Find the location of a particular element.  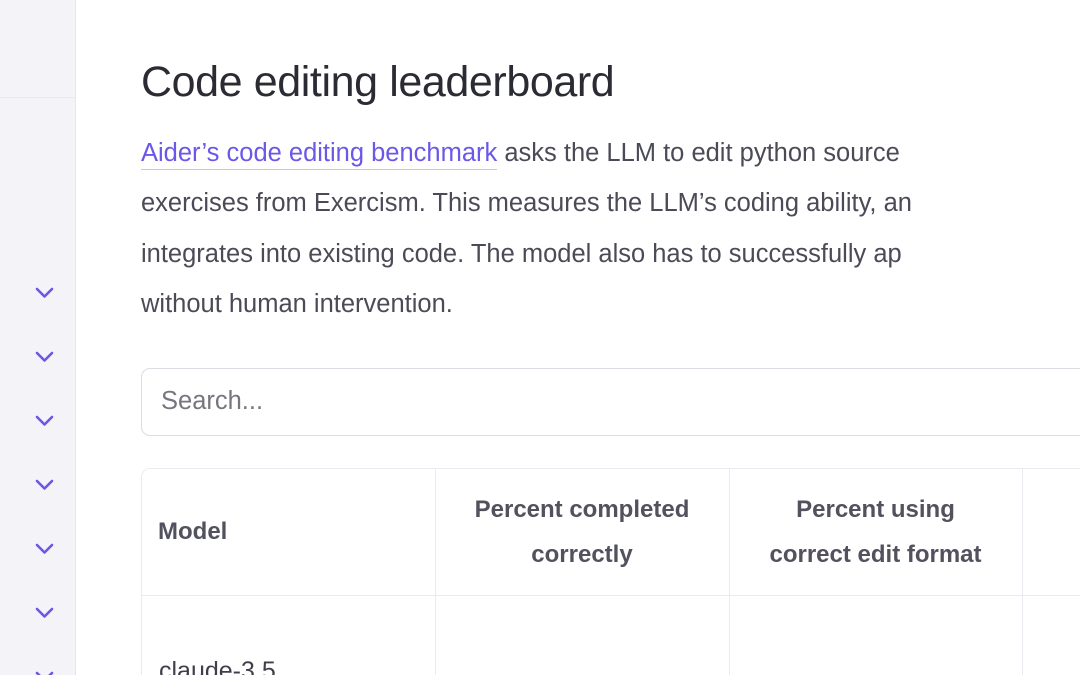

column-header-command: Co is located at coordinates (1051, 532).